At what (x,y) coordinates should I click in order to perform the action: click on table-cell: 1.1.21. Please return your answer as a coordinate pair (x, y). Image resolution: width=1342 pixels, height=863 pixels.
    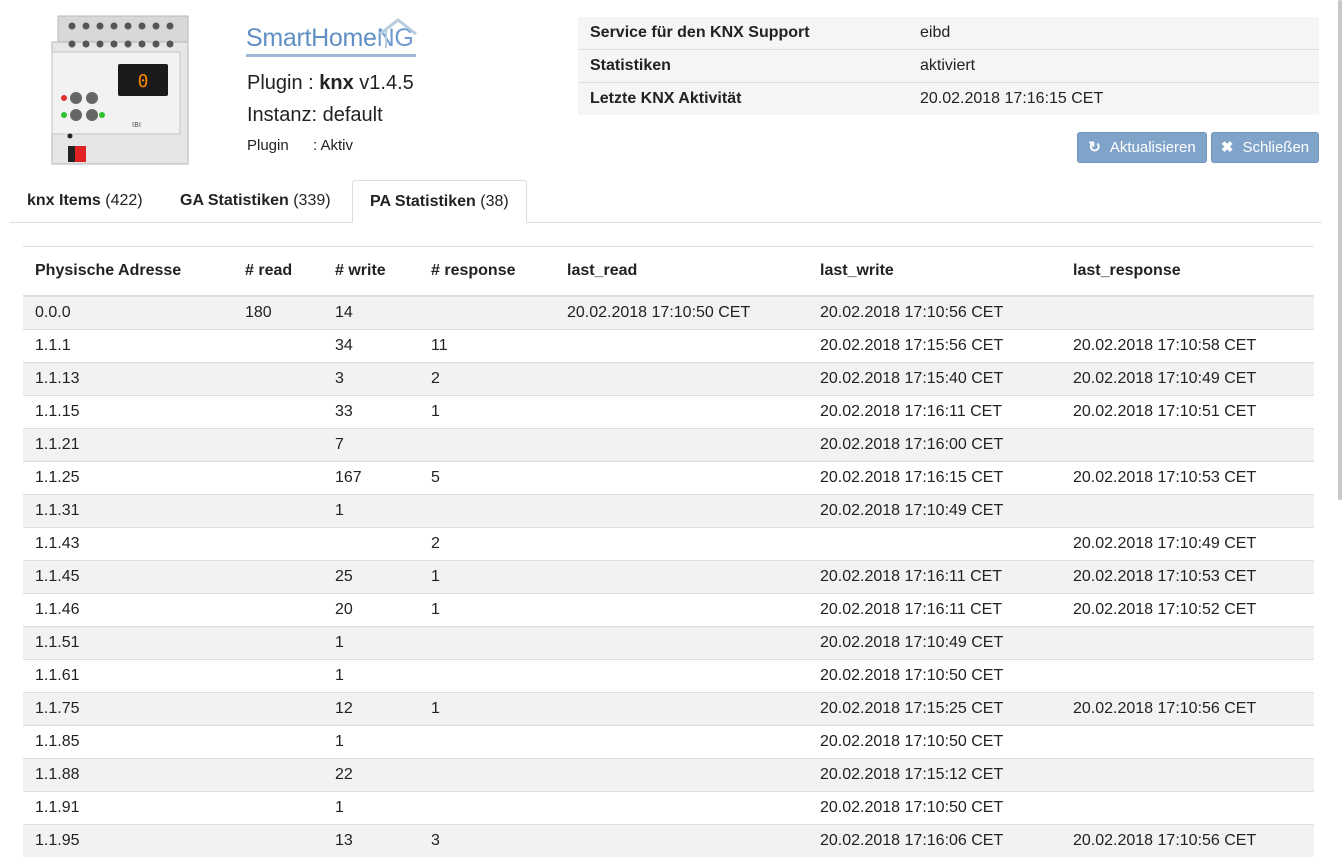
    Looking at the image, I should click on (128, 445).